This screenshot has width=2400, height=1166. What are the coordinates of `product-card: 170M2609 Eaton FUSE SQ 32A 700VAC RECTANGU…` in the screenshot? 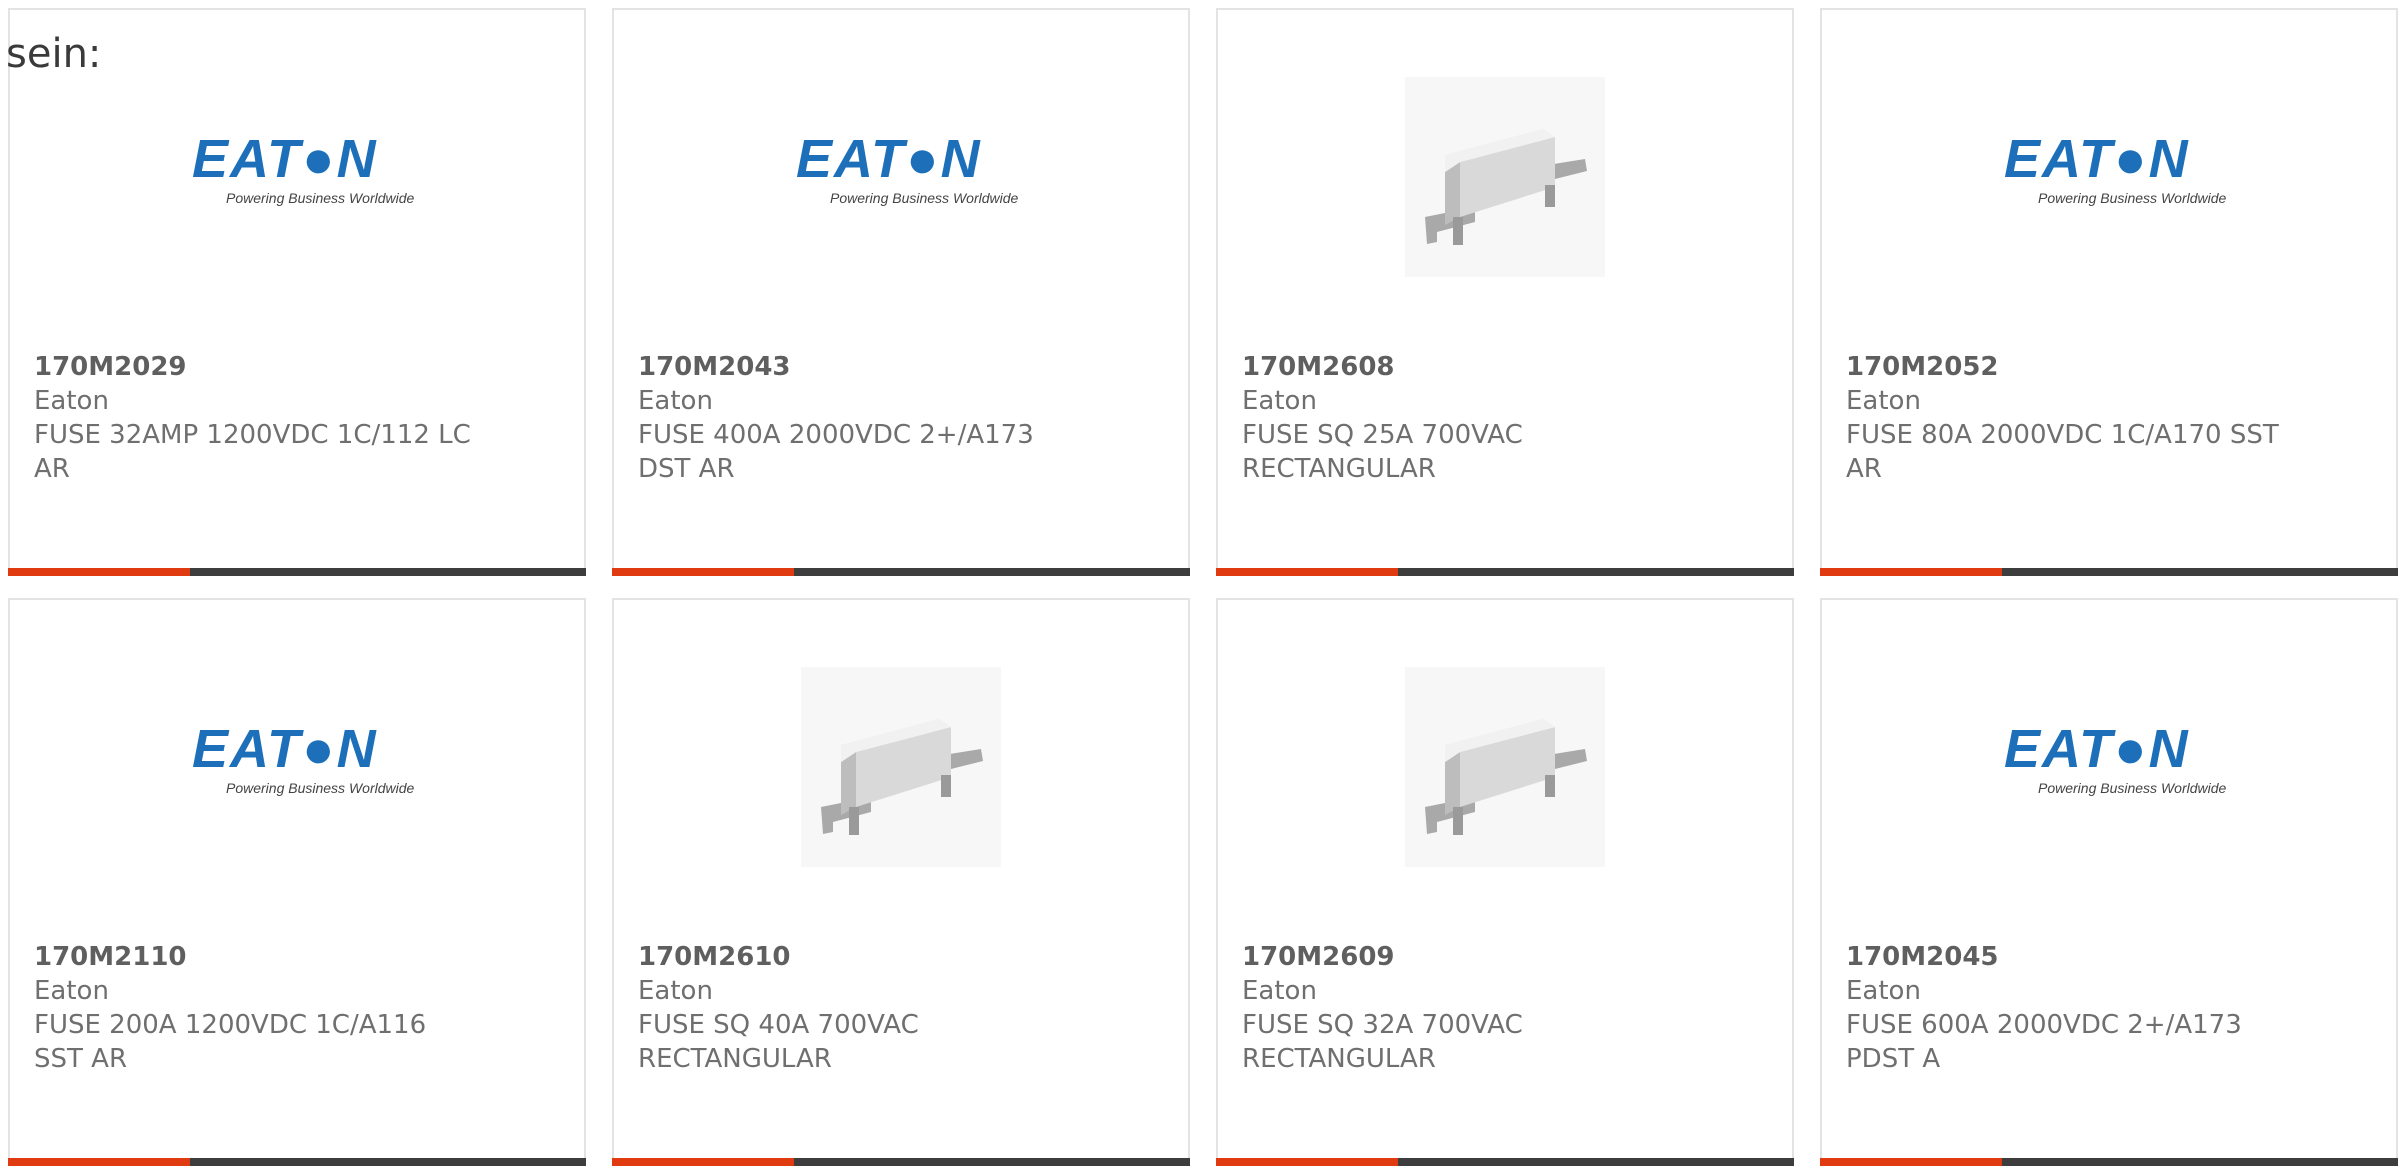 It's located at (1505, 882).